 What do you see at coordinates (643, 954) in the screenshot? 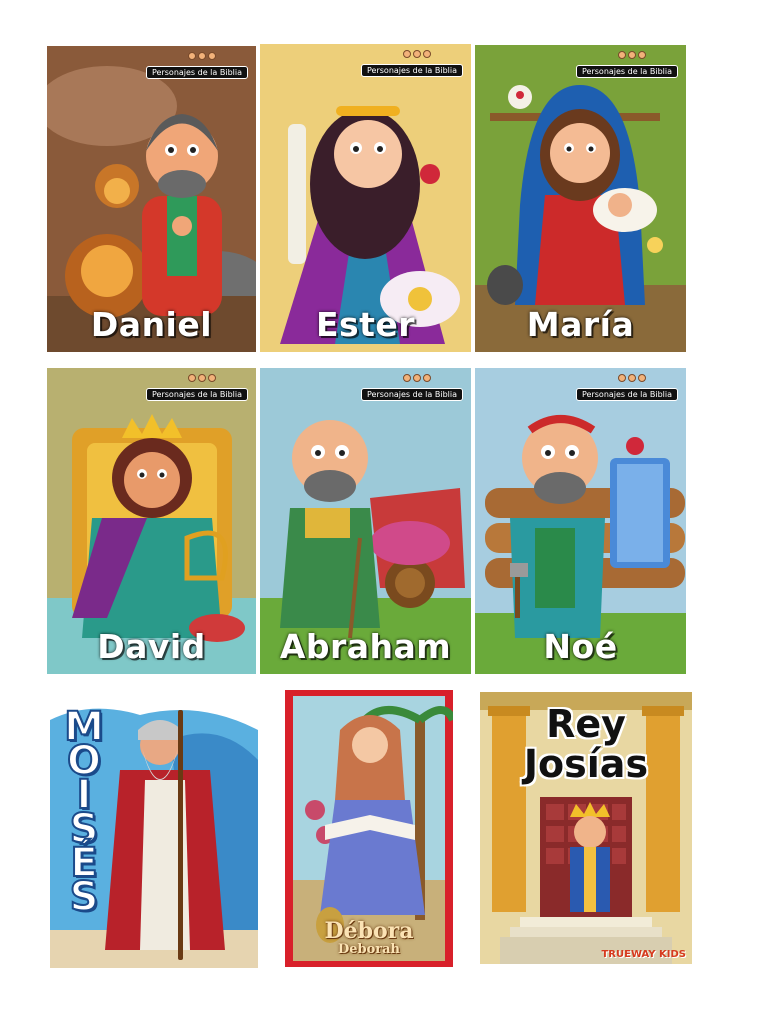
I see `publisher-logo: TRUEWAY KIDS` at bounding box center [643, 954].